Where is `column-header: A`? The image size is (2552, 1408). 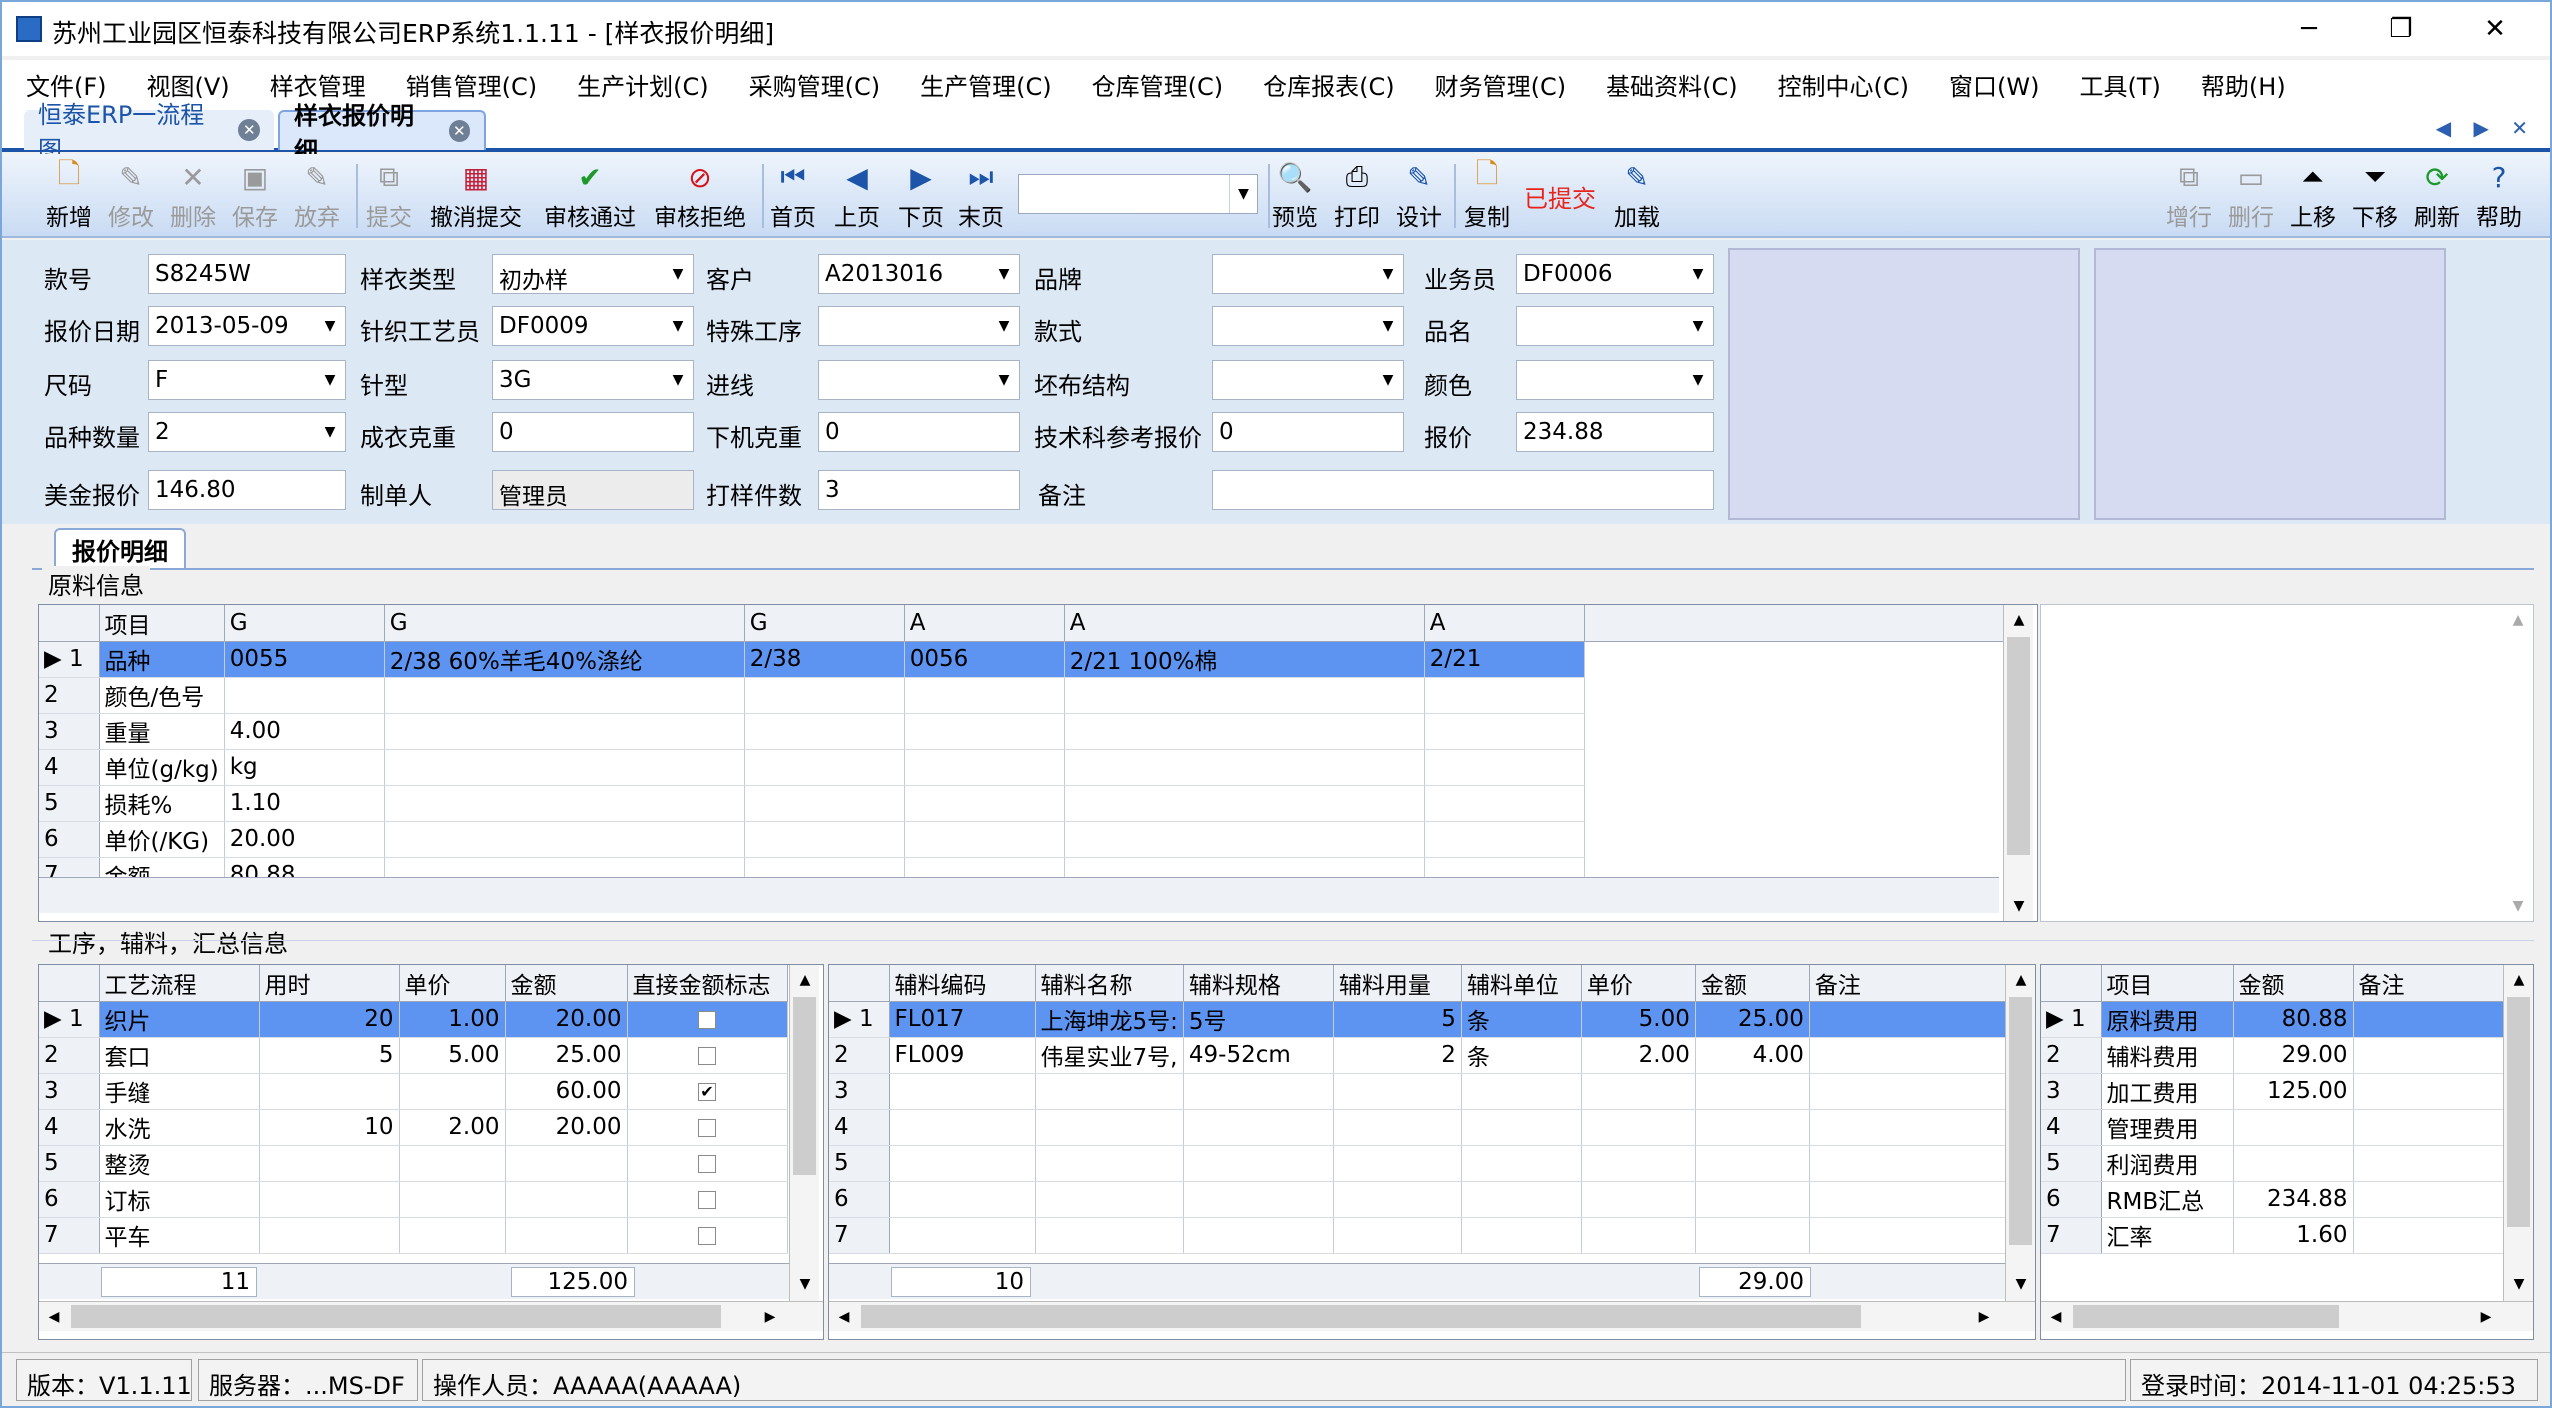
column-header: A is located at coordinates (1244, 623).